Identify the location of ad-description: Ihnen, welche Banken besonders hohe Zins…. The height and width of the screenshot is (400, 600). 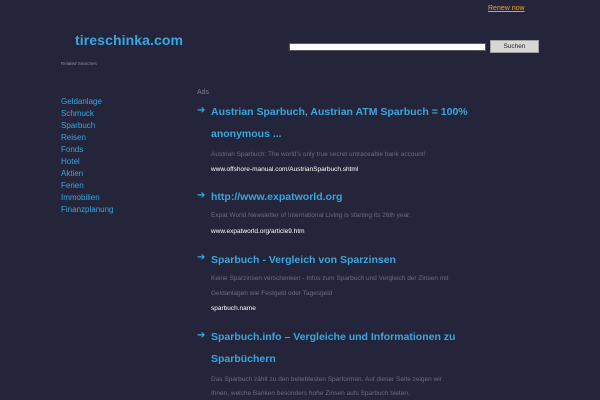
(310, 393).